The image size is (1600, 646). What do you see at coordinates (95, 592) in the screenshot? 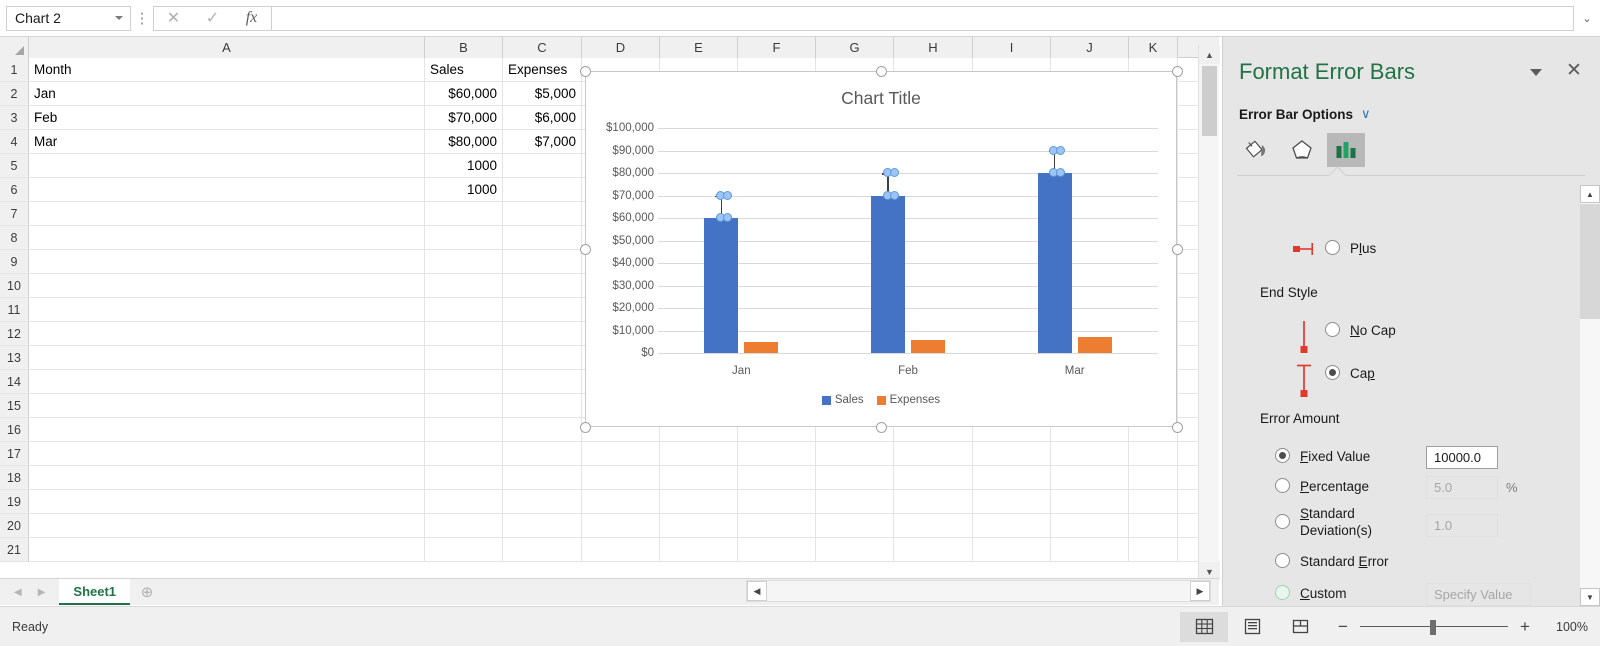
I see `sheet-tab-sheet1: Sheet1` at bounding box center [95, 592].